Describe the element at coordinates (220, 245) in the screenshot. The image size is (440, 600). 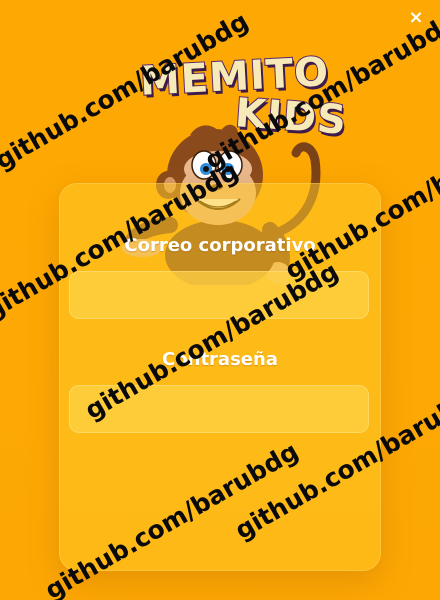
I see `email-label: Correo corporativo` at that location.